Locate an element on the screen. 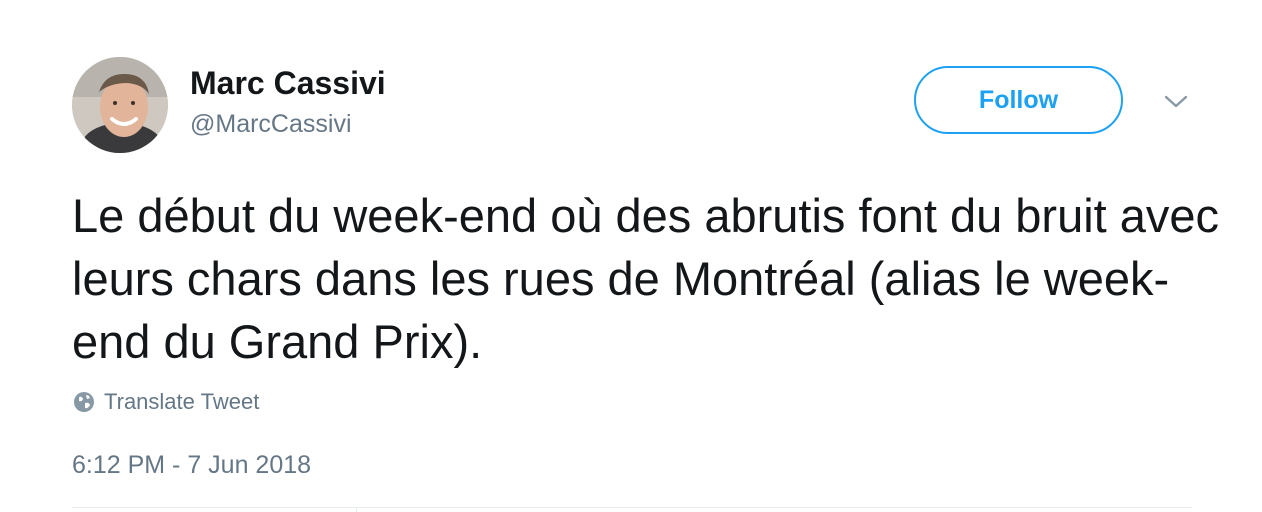  divider is located at coordinates (632, 507).